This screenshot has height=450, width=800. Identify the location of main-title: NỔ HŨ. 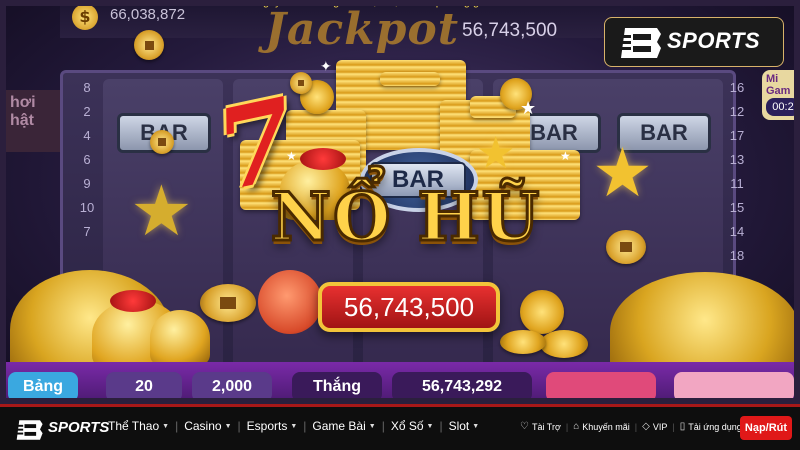
(405, 217).